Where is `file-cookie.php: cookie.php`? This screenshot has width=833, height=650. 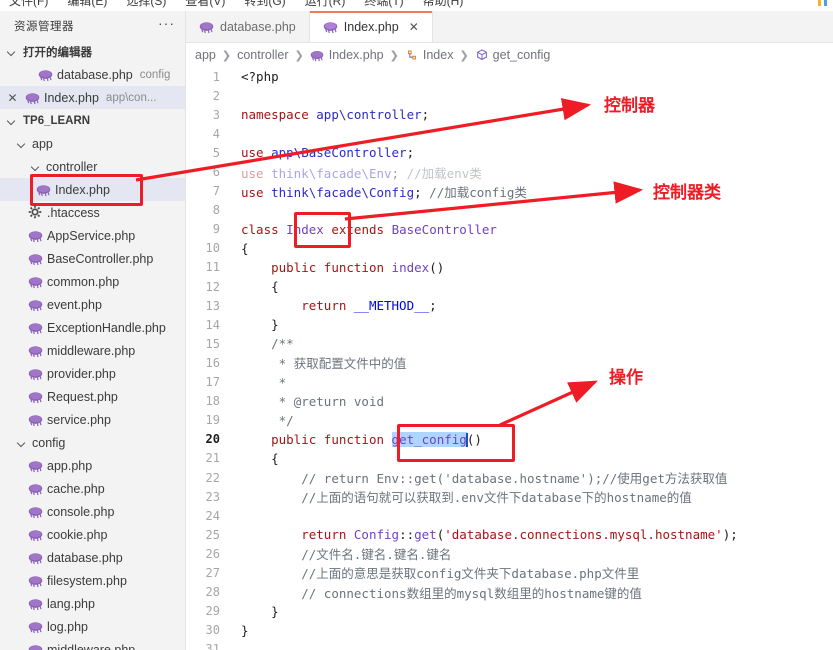 file-cookie.php: cookie.php is located at coordinates (92, 534).